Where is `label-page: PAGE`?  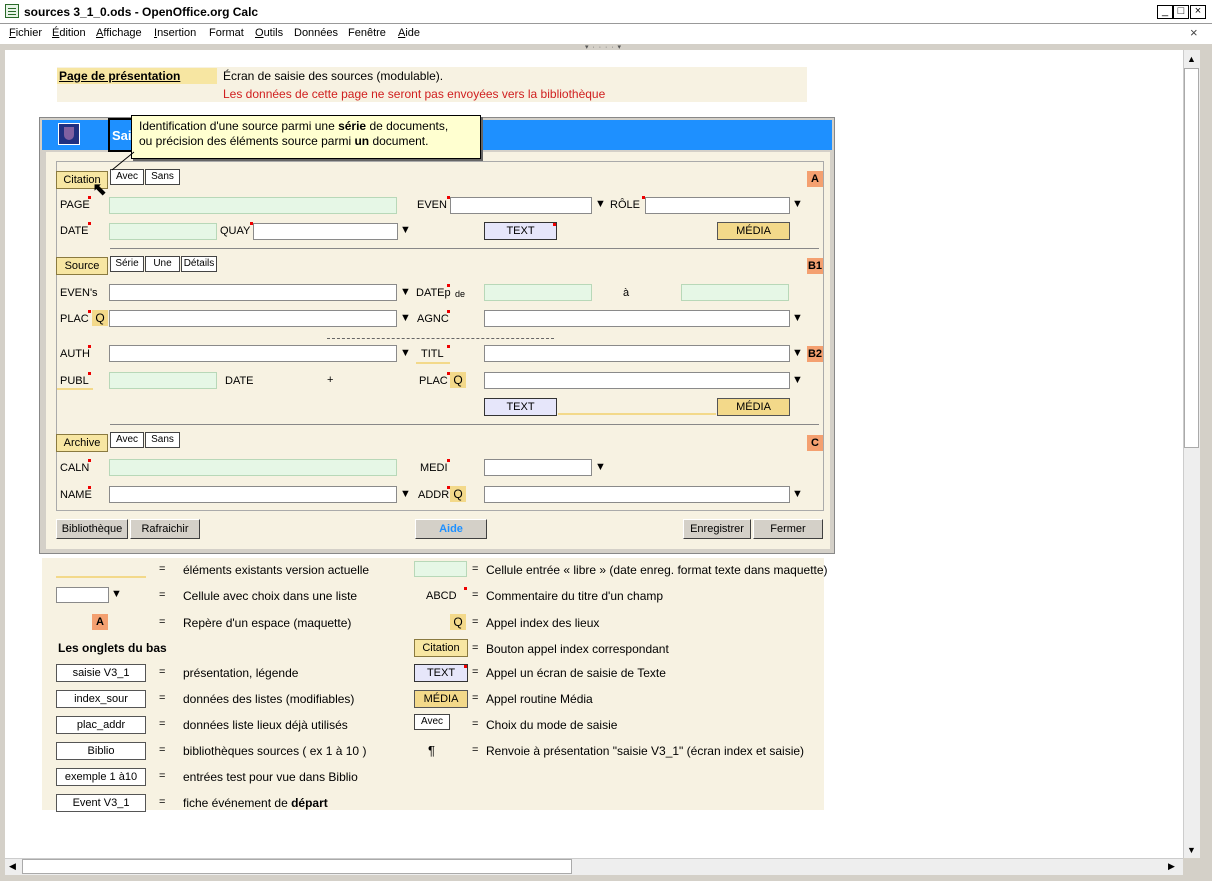 label-page: PAGE is located at coordinates (75, 205).